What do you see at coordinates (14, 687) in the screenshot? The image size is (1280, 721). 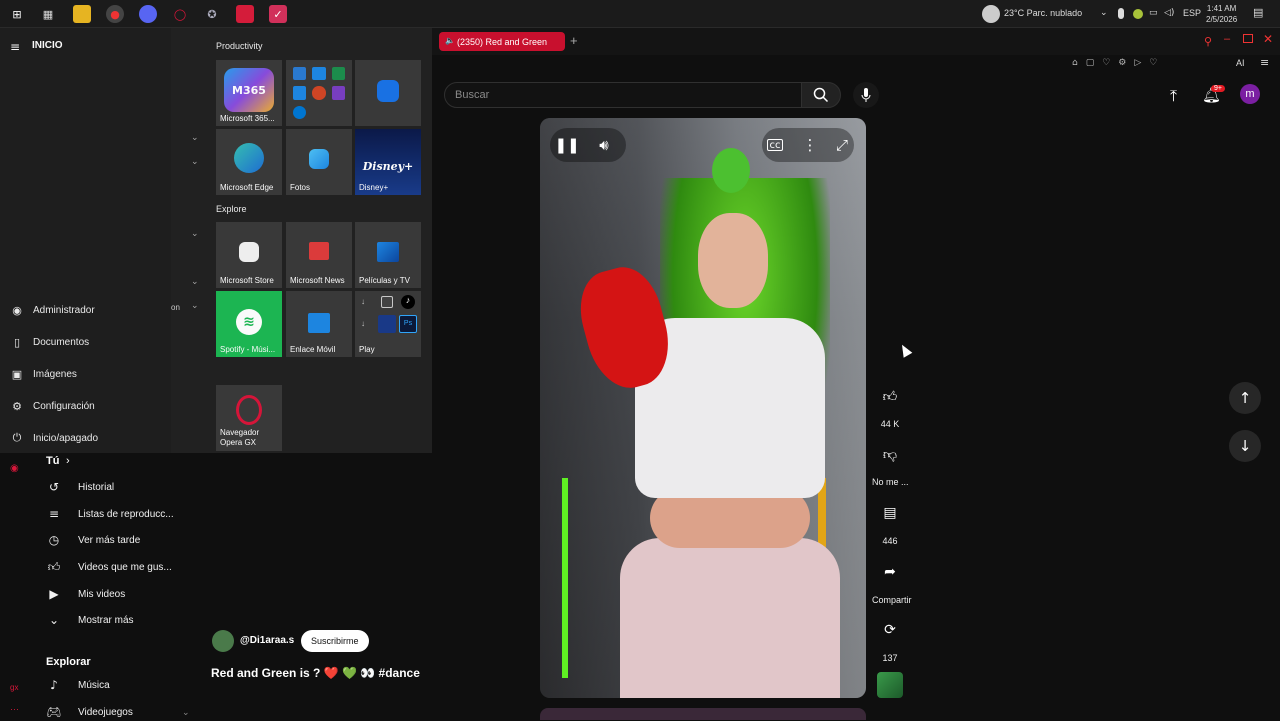 I see `opera-sidebar-icon: gx` at bounding box center [14, 687].